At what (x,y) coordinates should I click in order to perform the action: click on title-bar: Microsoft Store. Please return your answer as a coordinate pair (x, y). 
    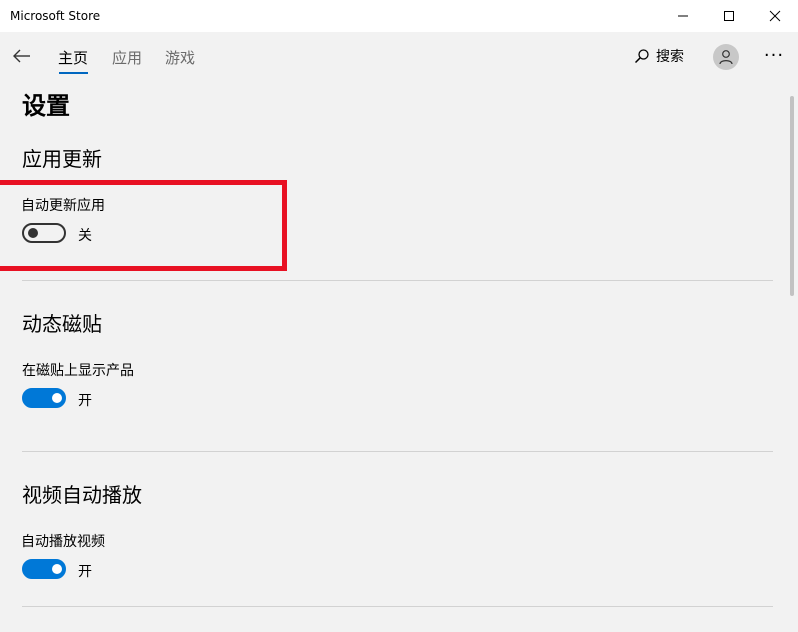
    Looking at the image, I should click on (399, 16).